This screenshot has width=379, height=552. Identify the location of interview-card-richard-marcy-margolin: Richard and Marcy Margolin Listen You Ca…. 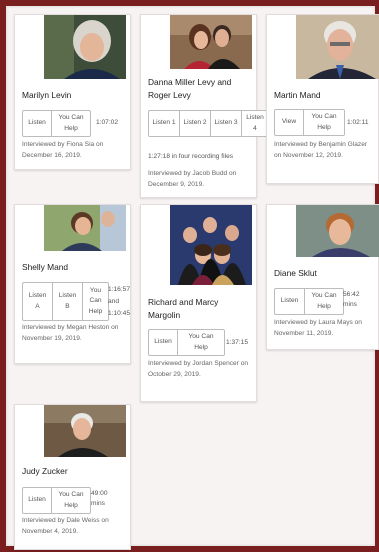
(198, 303).